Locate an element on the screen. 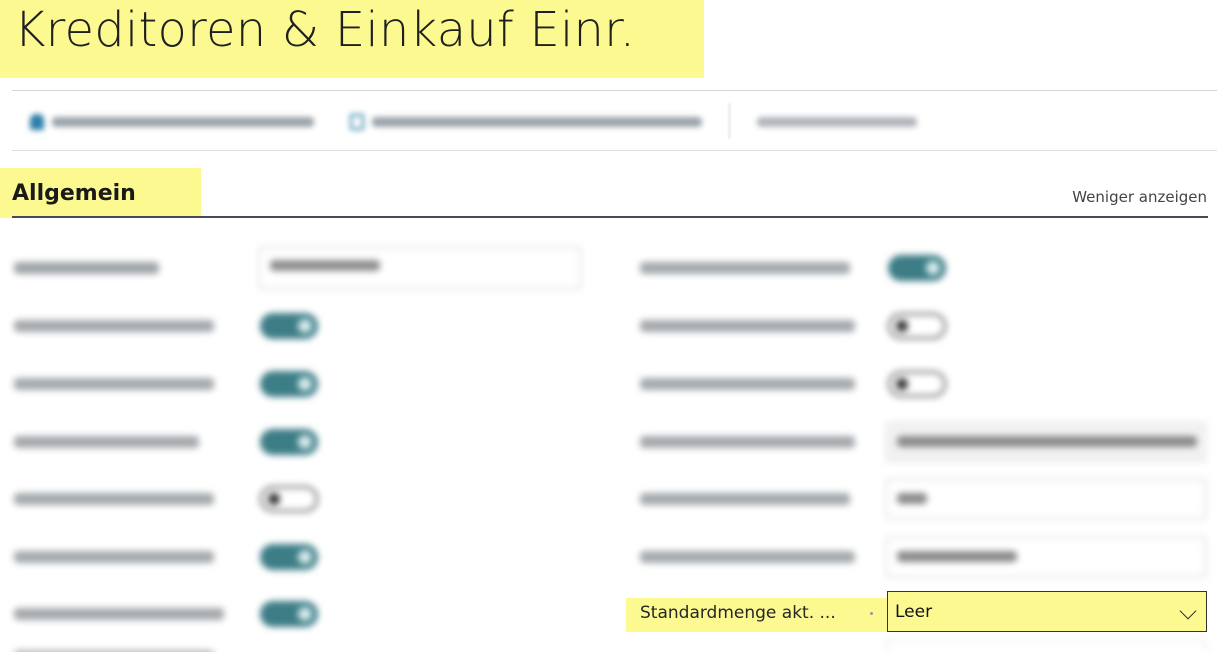  standard-quantity-value: Leer is located at coordinates (914, 611).